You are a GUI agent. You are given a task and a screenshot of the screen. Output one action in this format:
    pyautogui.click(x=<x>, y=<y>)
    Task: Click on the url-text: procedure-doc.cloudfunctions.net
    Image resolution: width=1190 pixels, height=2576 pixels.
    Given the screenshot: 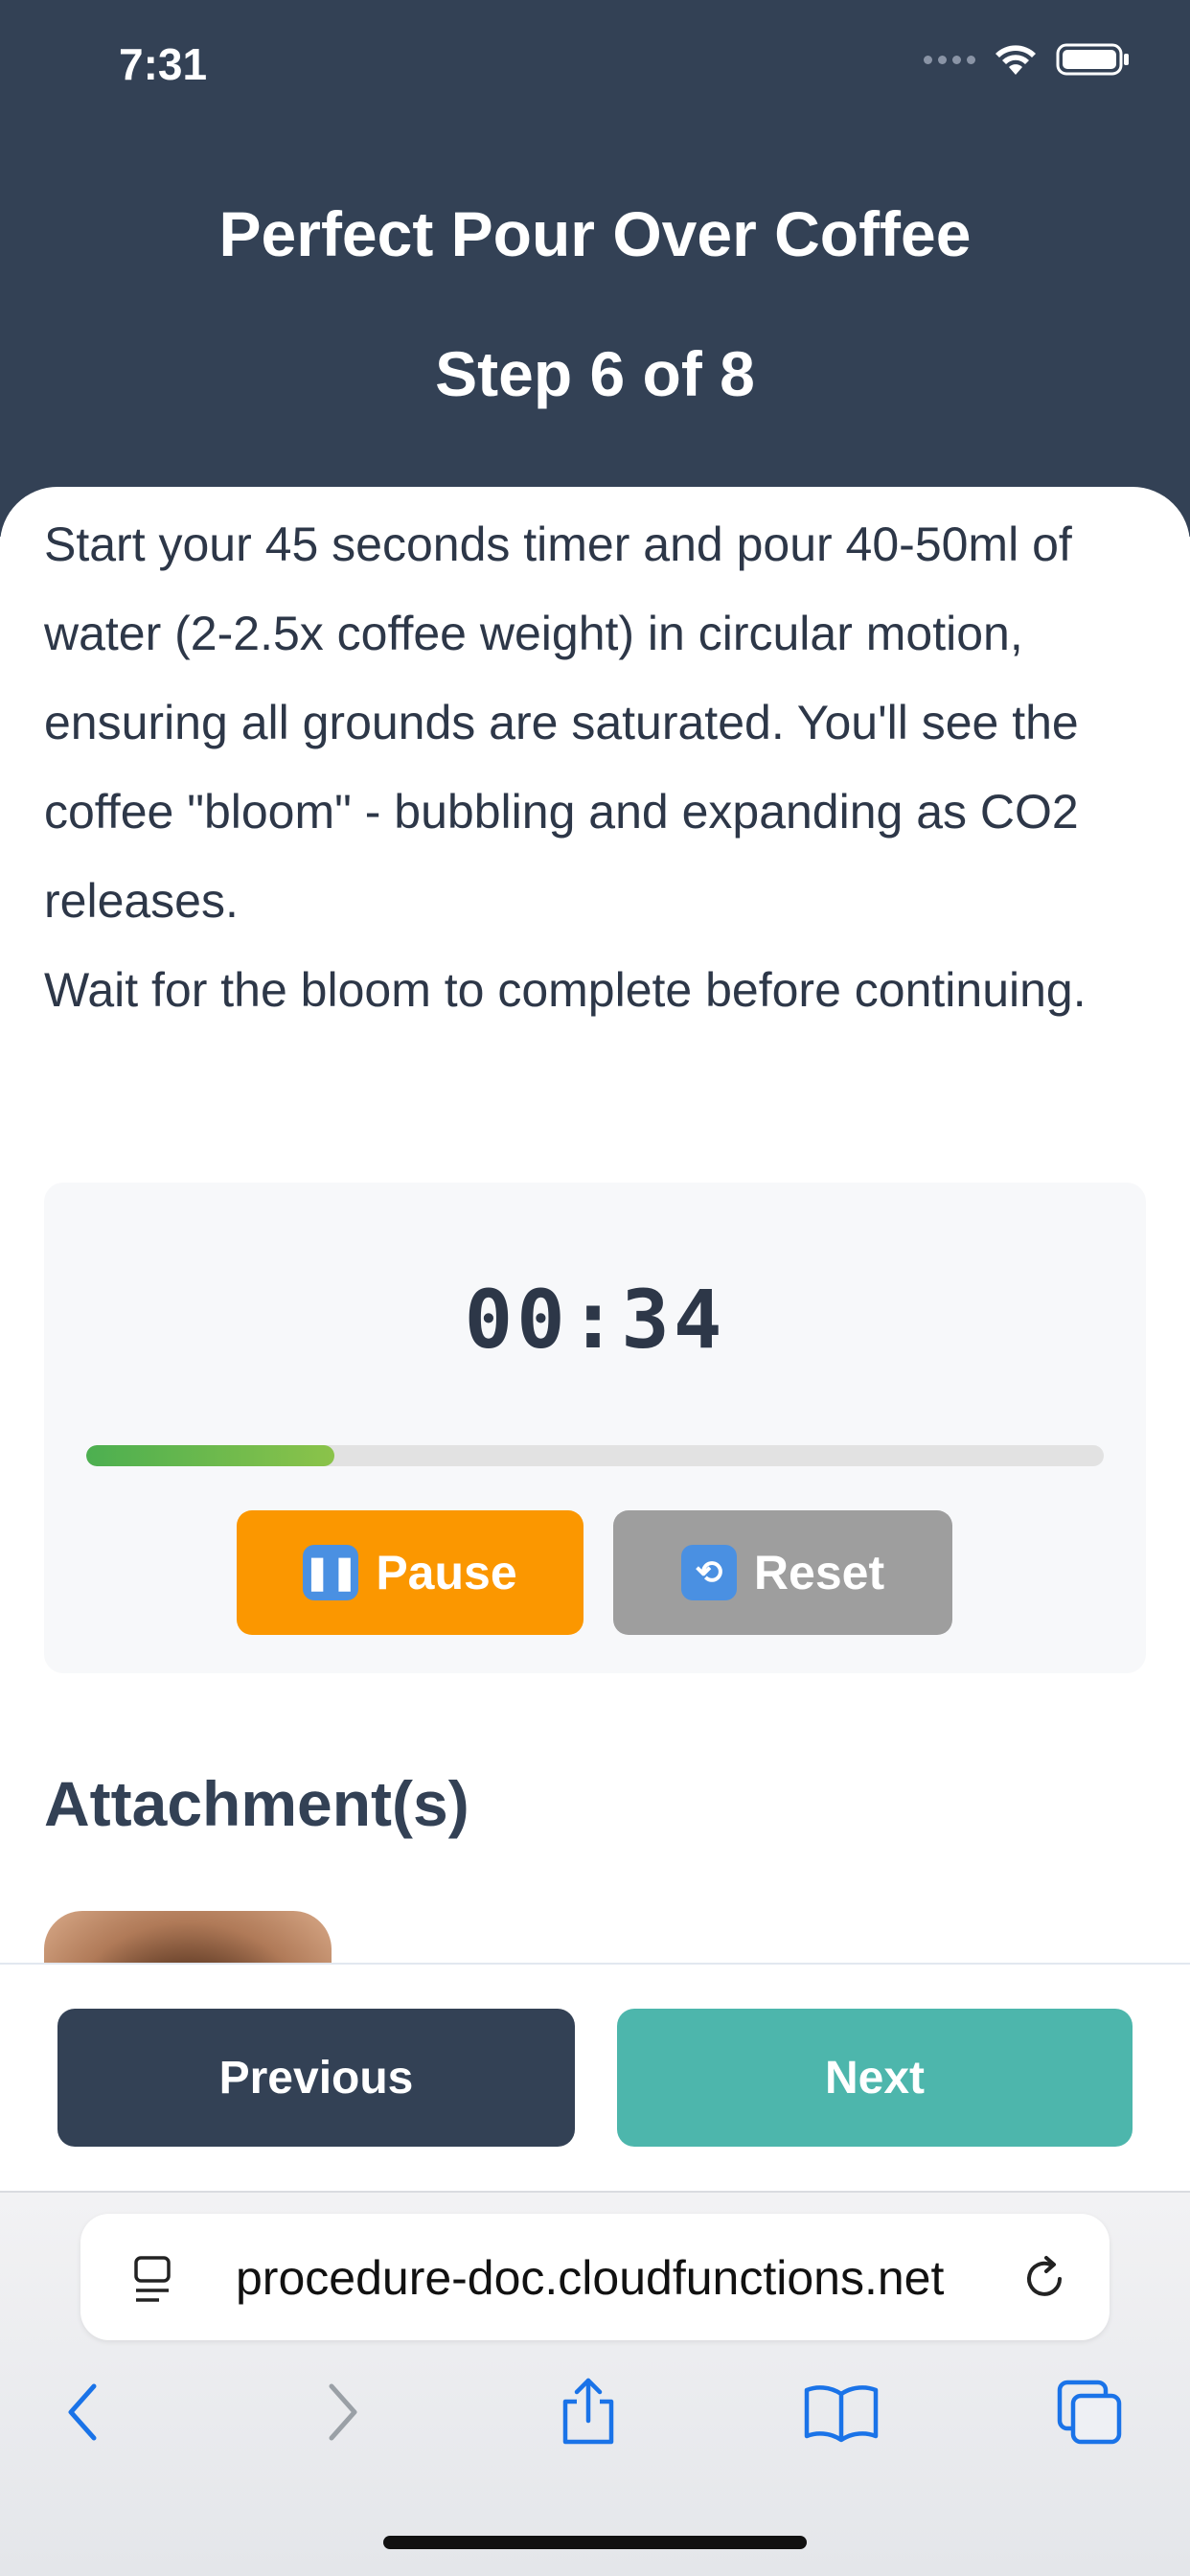 What is the action you would take?
    pyautogui.click(x=590, y=2278)
    